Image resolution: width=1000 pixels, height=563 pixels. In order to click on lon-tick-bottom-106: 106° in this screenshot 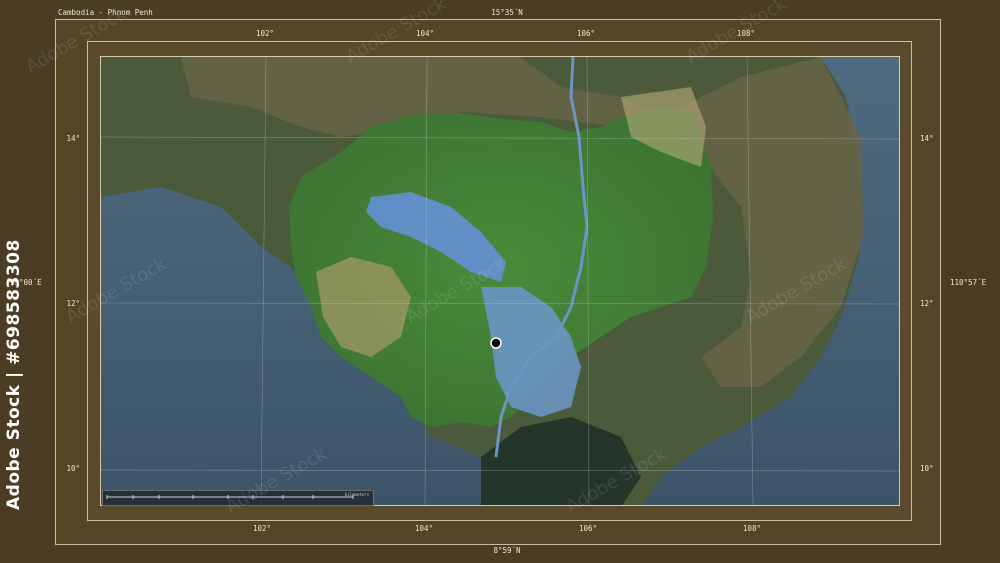, I will do `click(588, 528)`.